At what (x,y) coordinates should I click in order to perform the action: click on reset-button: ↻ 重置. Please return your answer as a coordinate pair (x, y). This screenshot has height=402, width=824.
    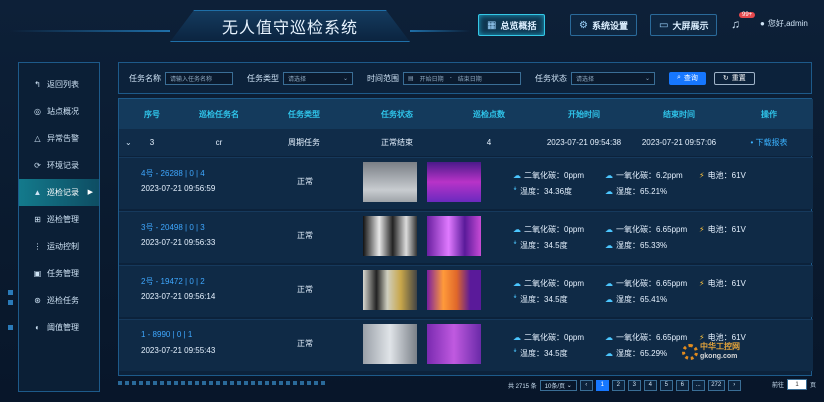
    Looking at the image, I should click on (734, 78).